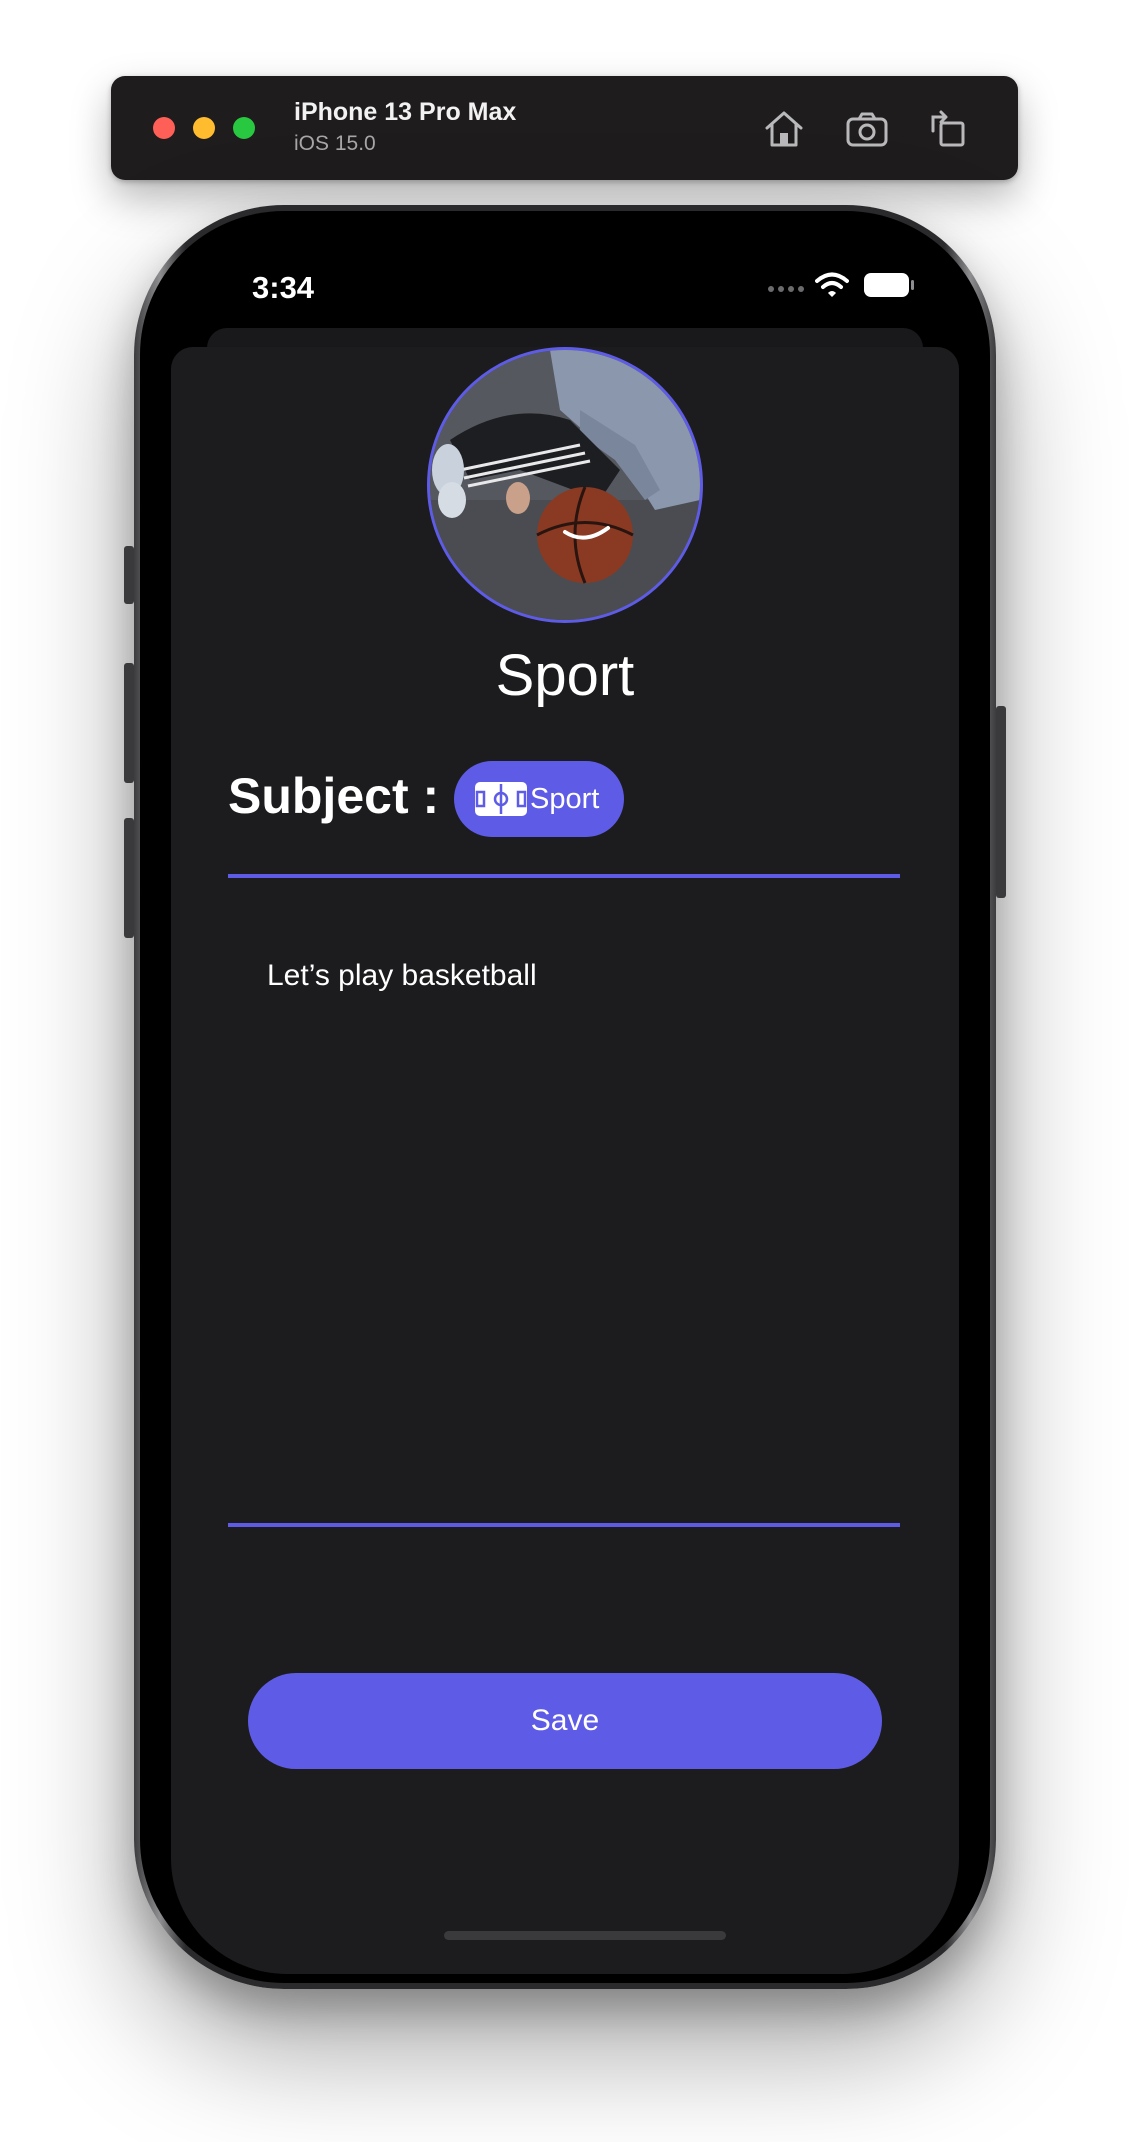  I want to click on device-name: iPhone 13 Pro Max, so click(405, 112).